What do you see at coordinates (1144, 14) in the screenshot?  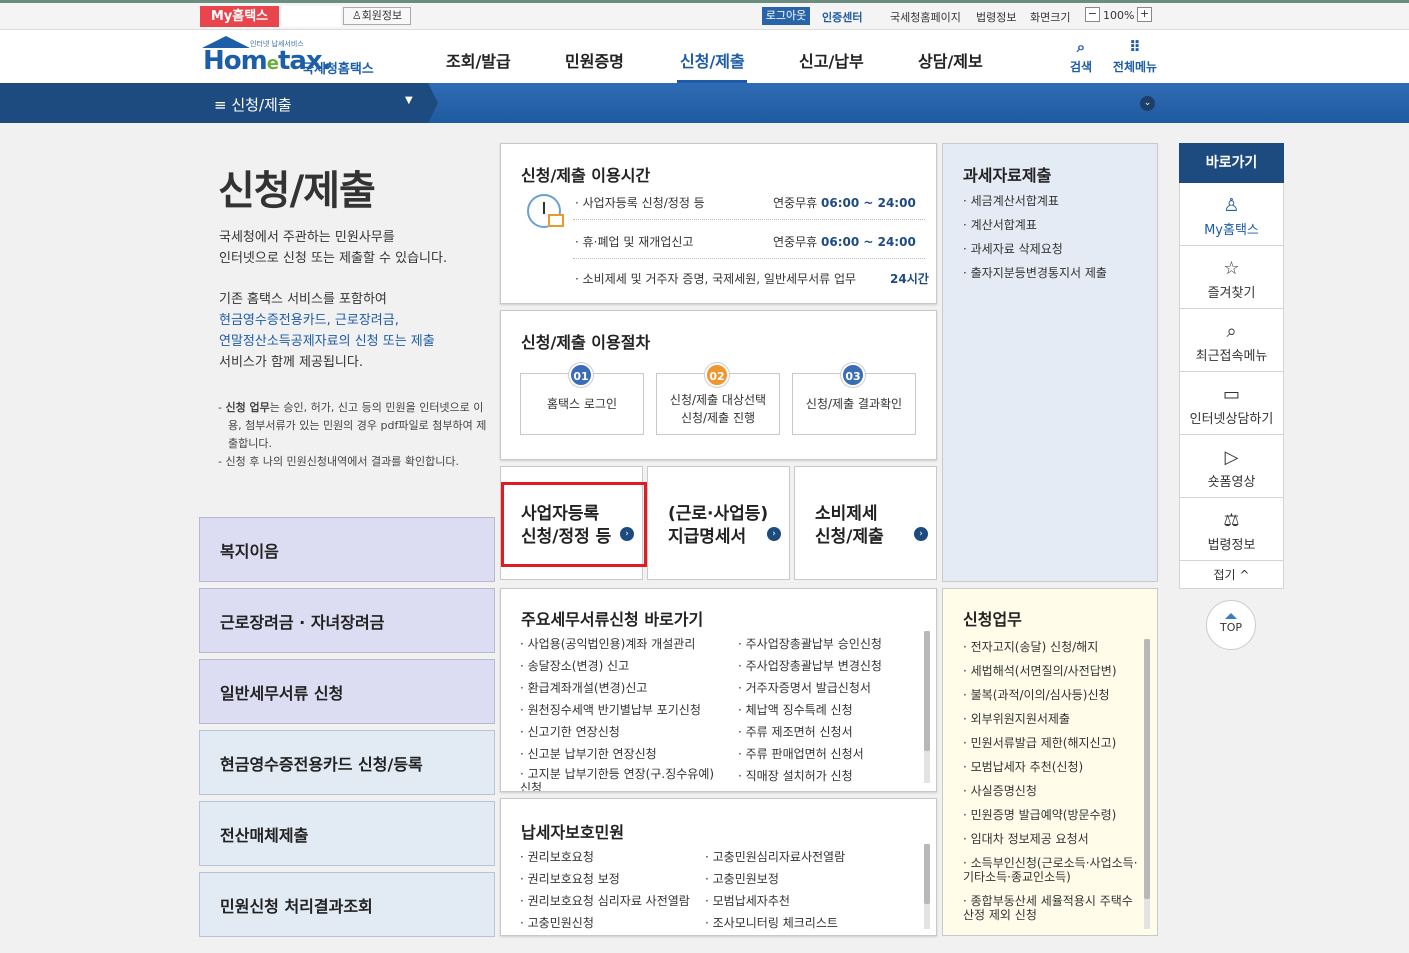 I see `zoom-in-button: +` at bounding box center [1144, 14].